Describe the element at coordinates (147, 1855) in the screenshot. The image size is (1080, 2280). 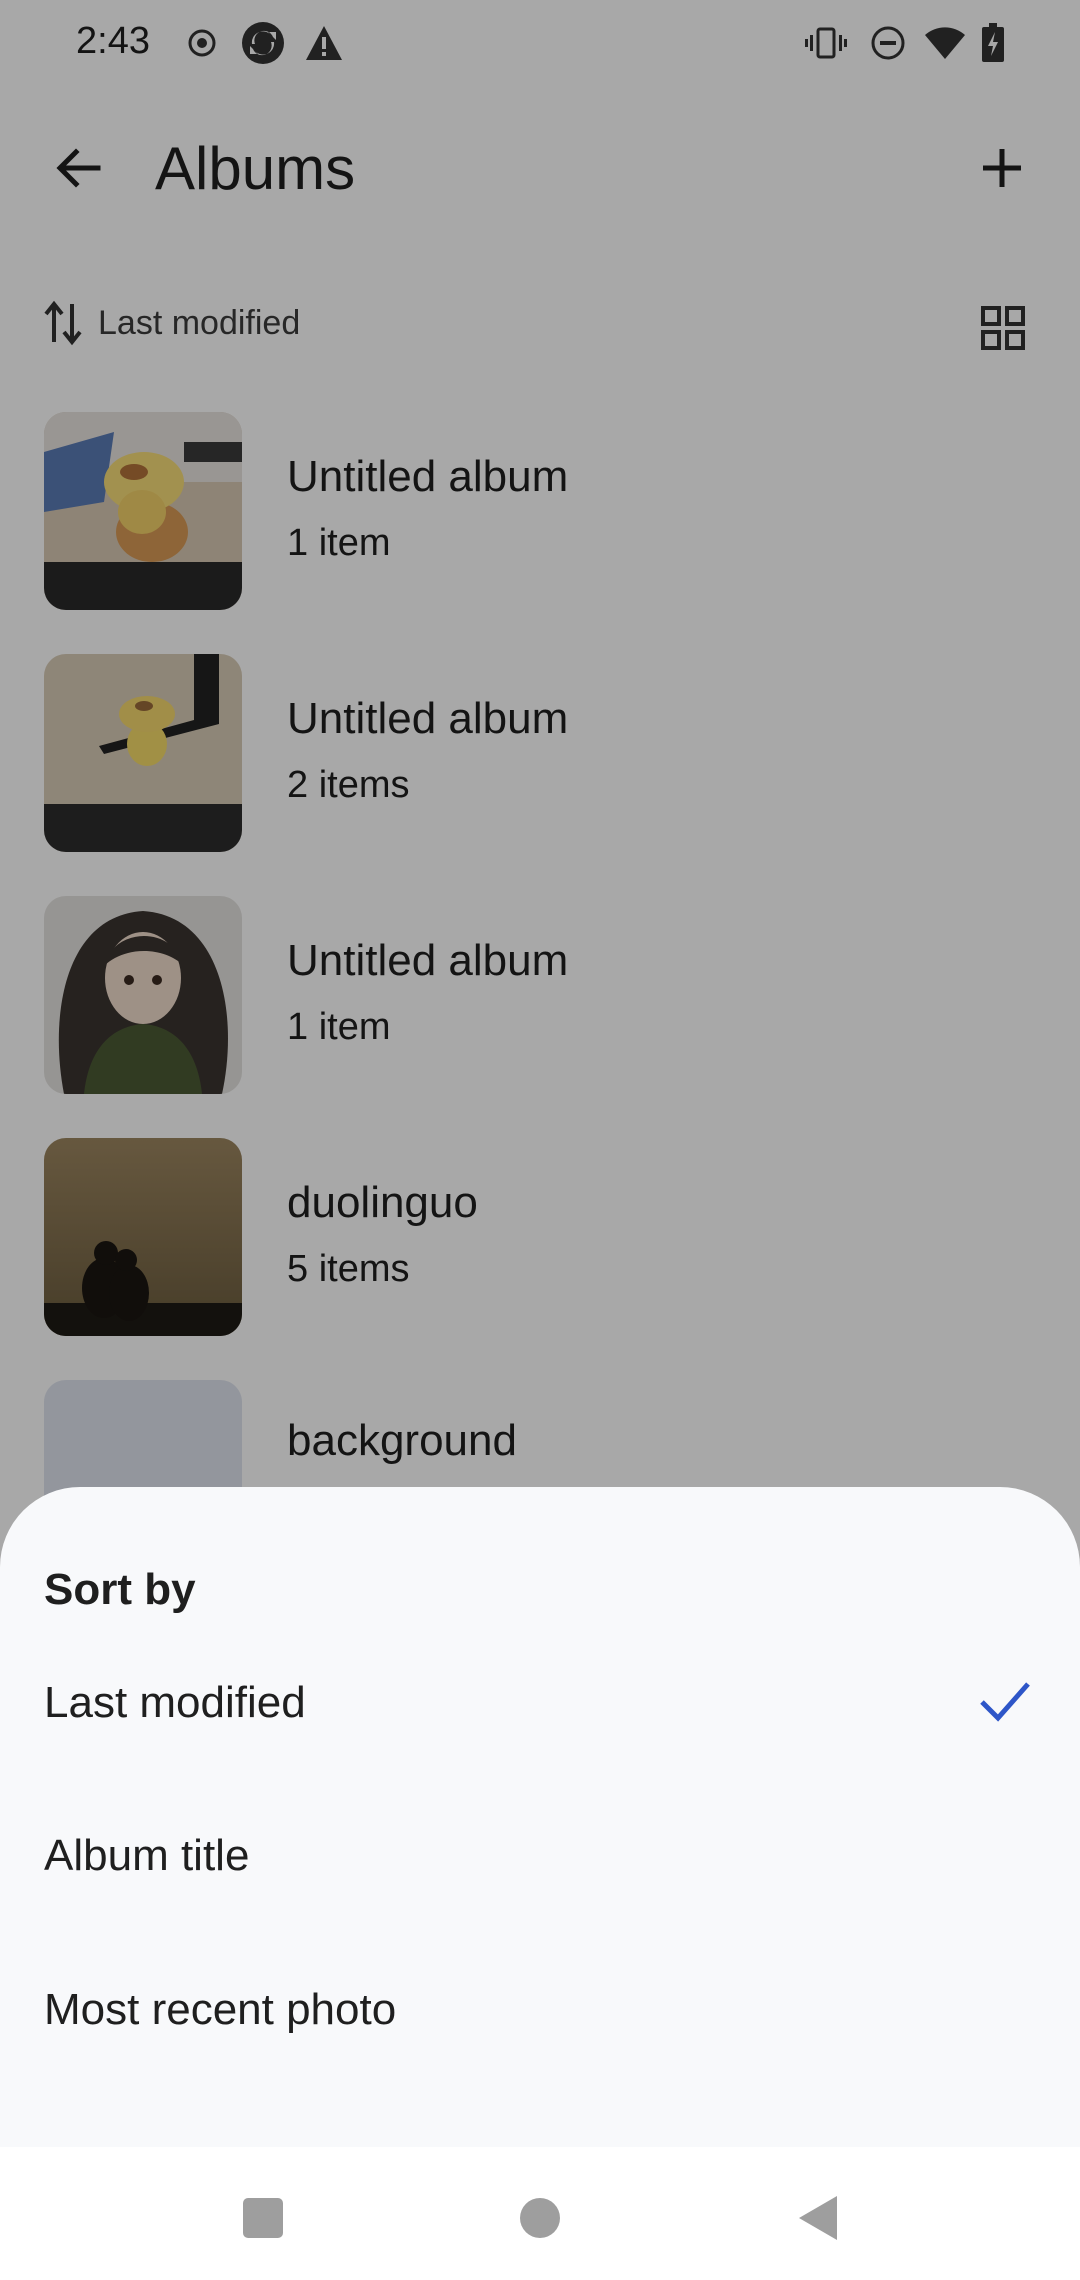
I see `sort-option-label: Album title` at that location.